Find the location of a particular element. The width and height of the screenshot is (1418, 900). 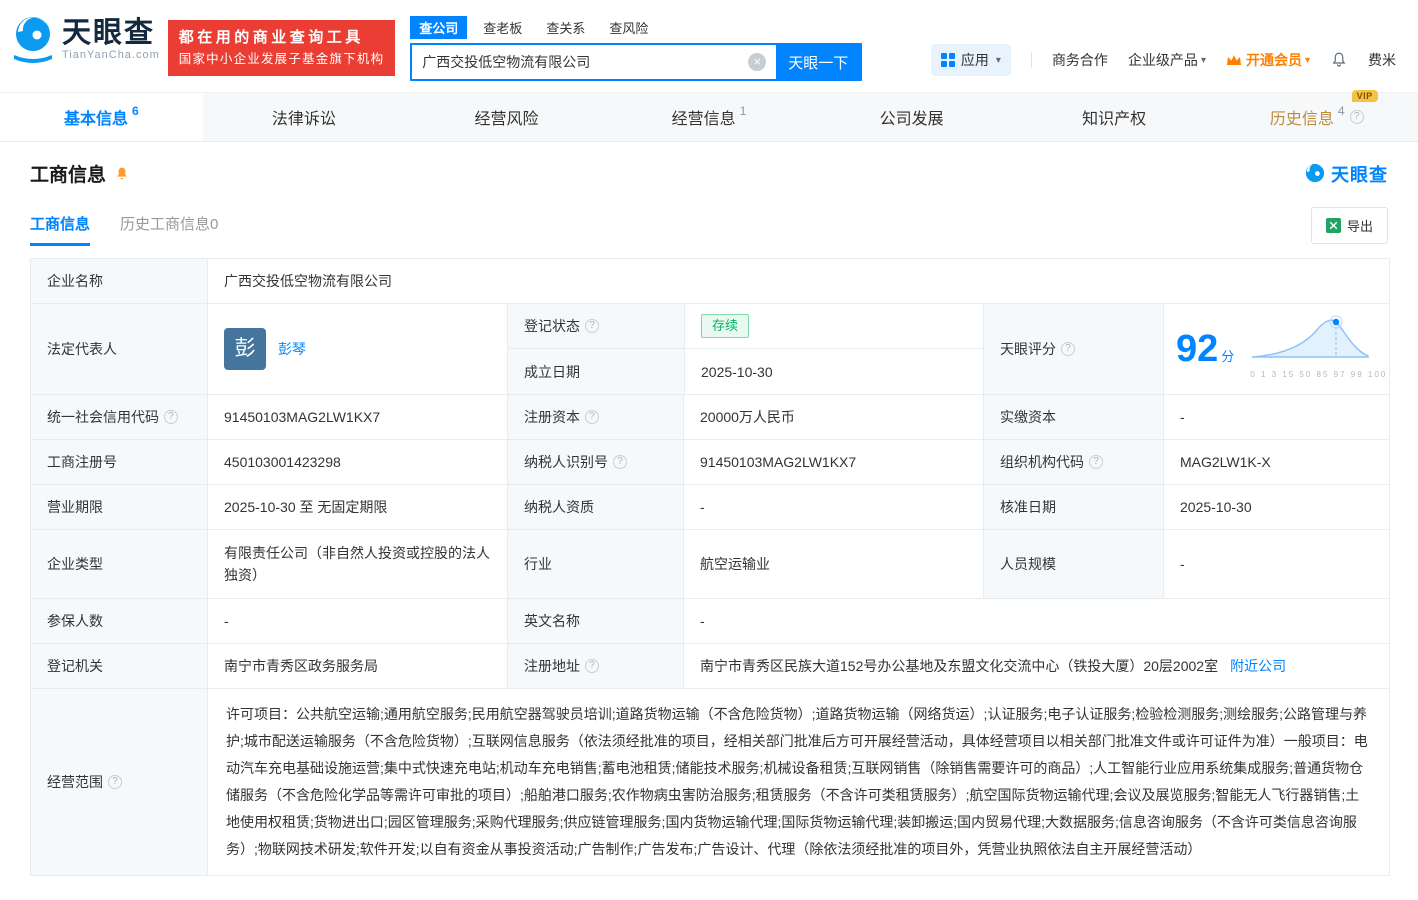

section-head: 工商信息 天眼查 is located at coordinates (709, 173).